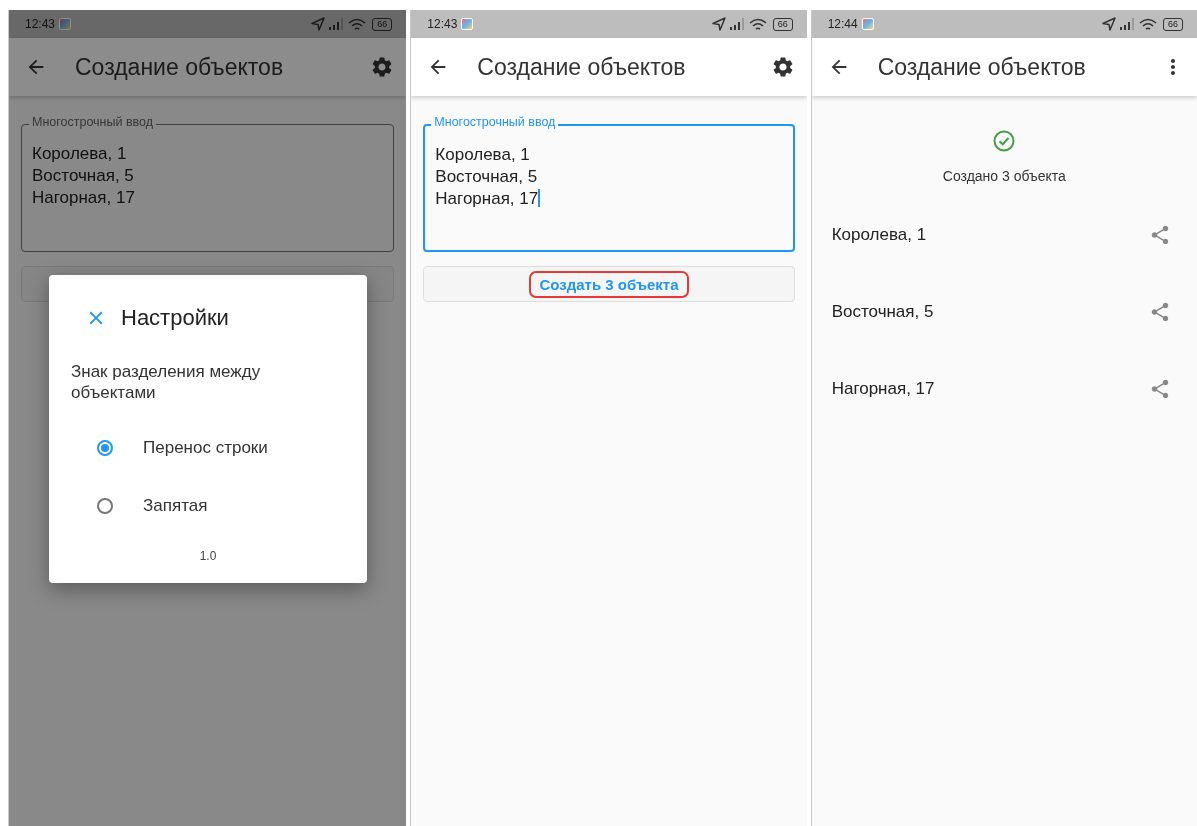 The width and height of the screenshot is (1197, 826). What do you see at coordinates (1004, 176) in the screenshot?
I see `success-message: Создано 3 объекта` at bounding box center [1004, 176].